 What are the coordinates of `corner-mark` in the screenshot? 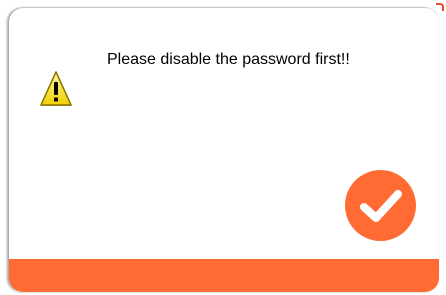 It's located at (440, 7).